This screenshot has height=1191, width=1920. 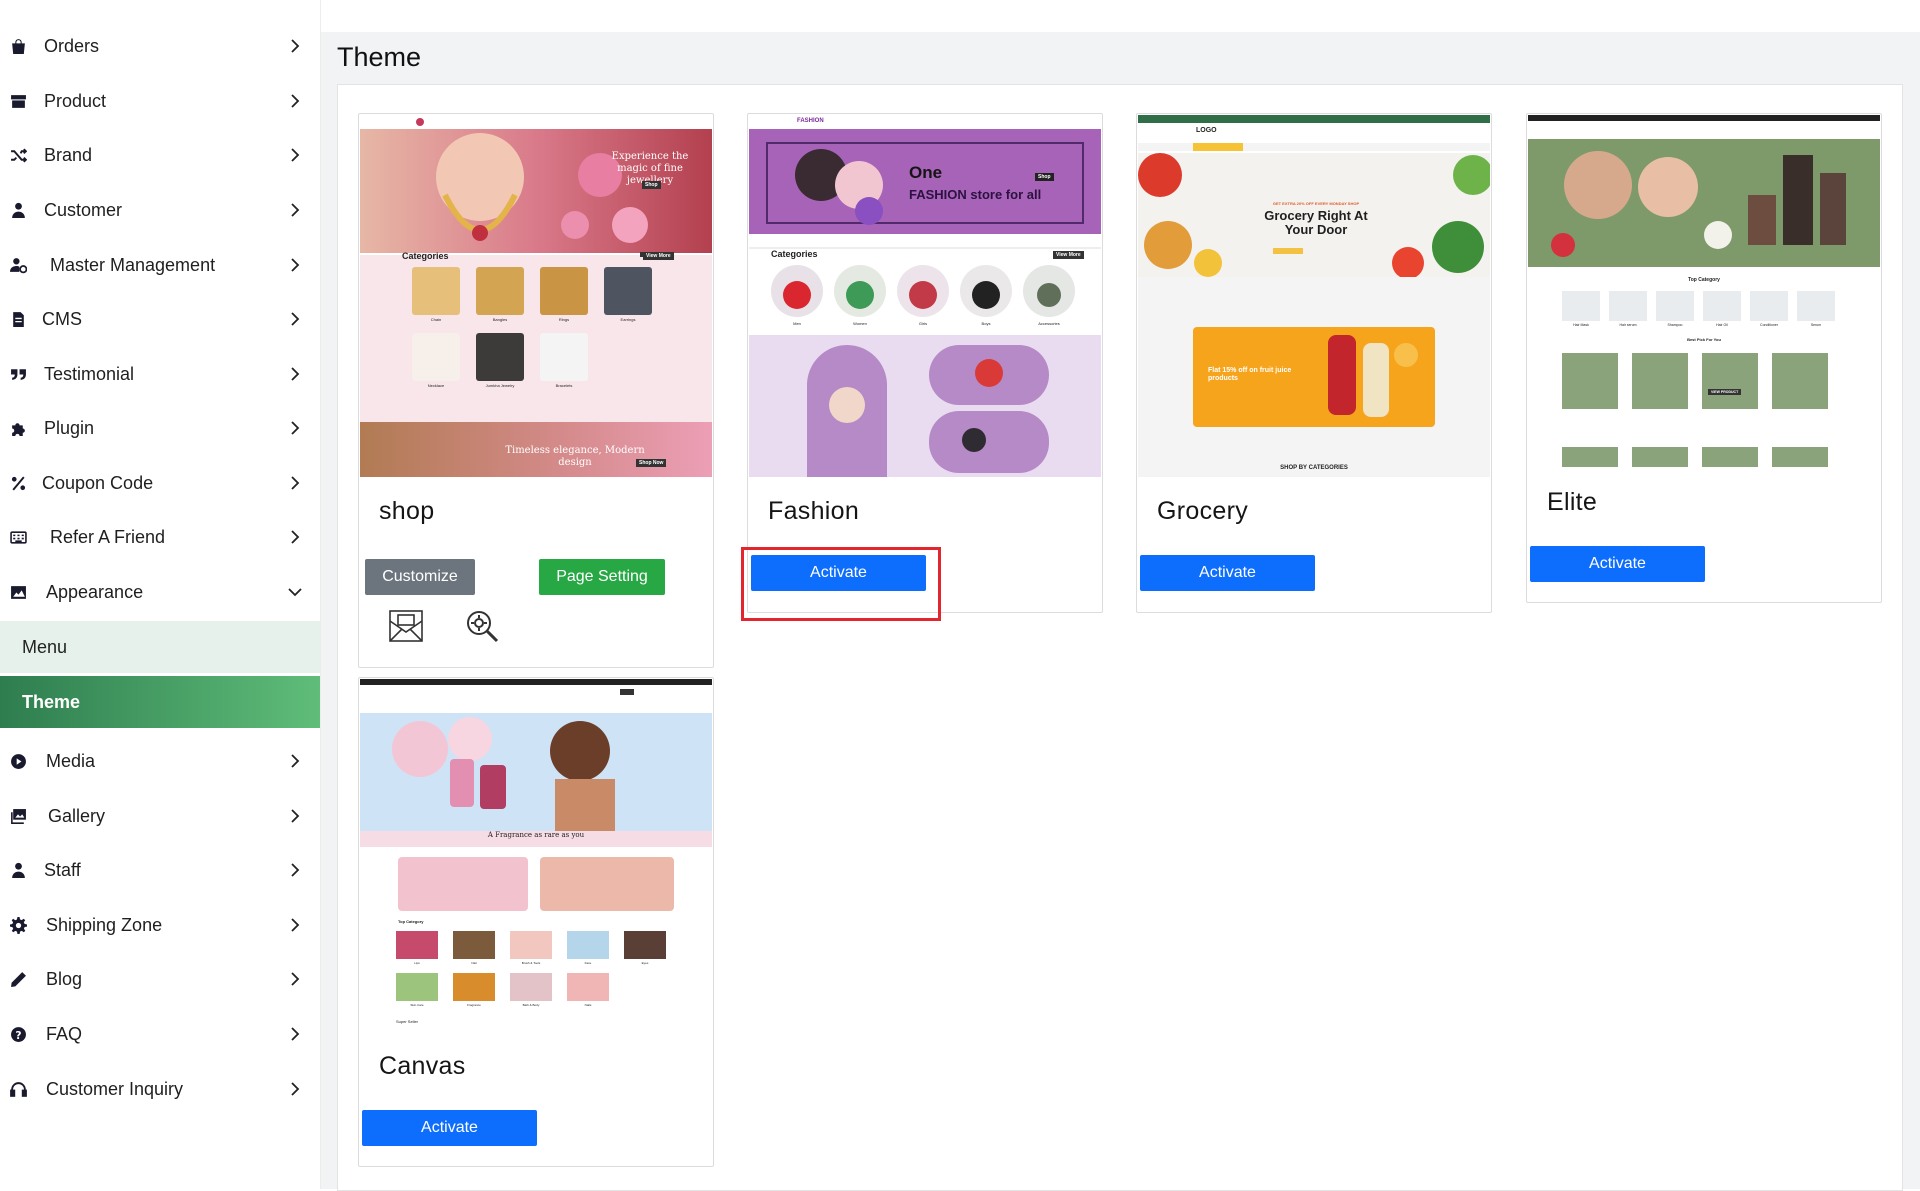 What do you see at coordinates (482, 626) in the screenshot?
I see `seo-search-icon` at bounding box center [482, 626].